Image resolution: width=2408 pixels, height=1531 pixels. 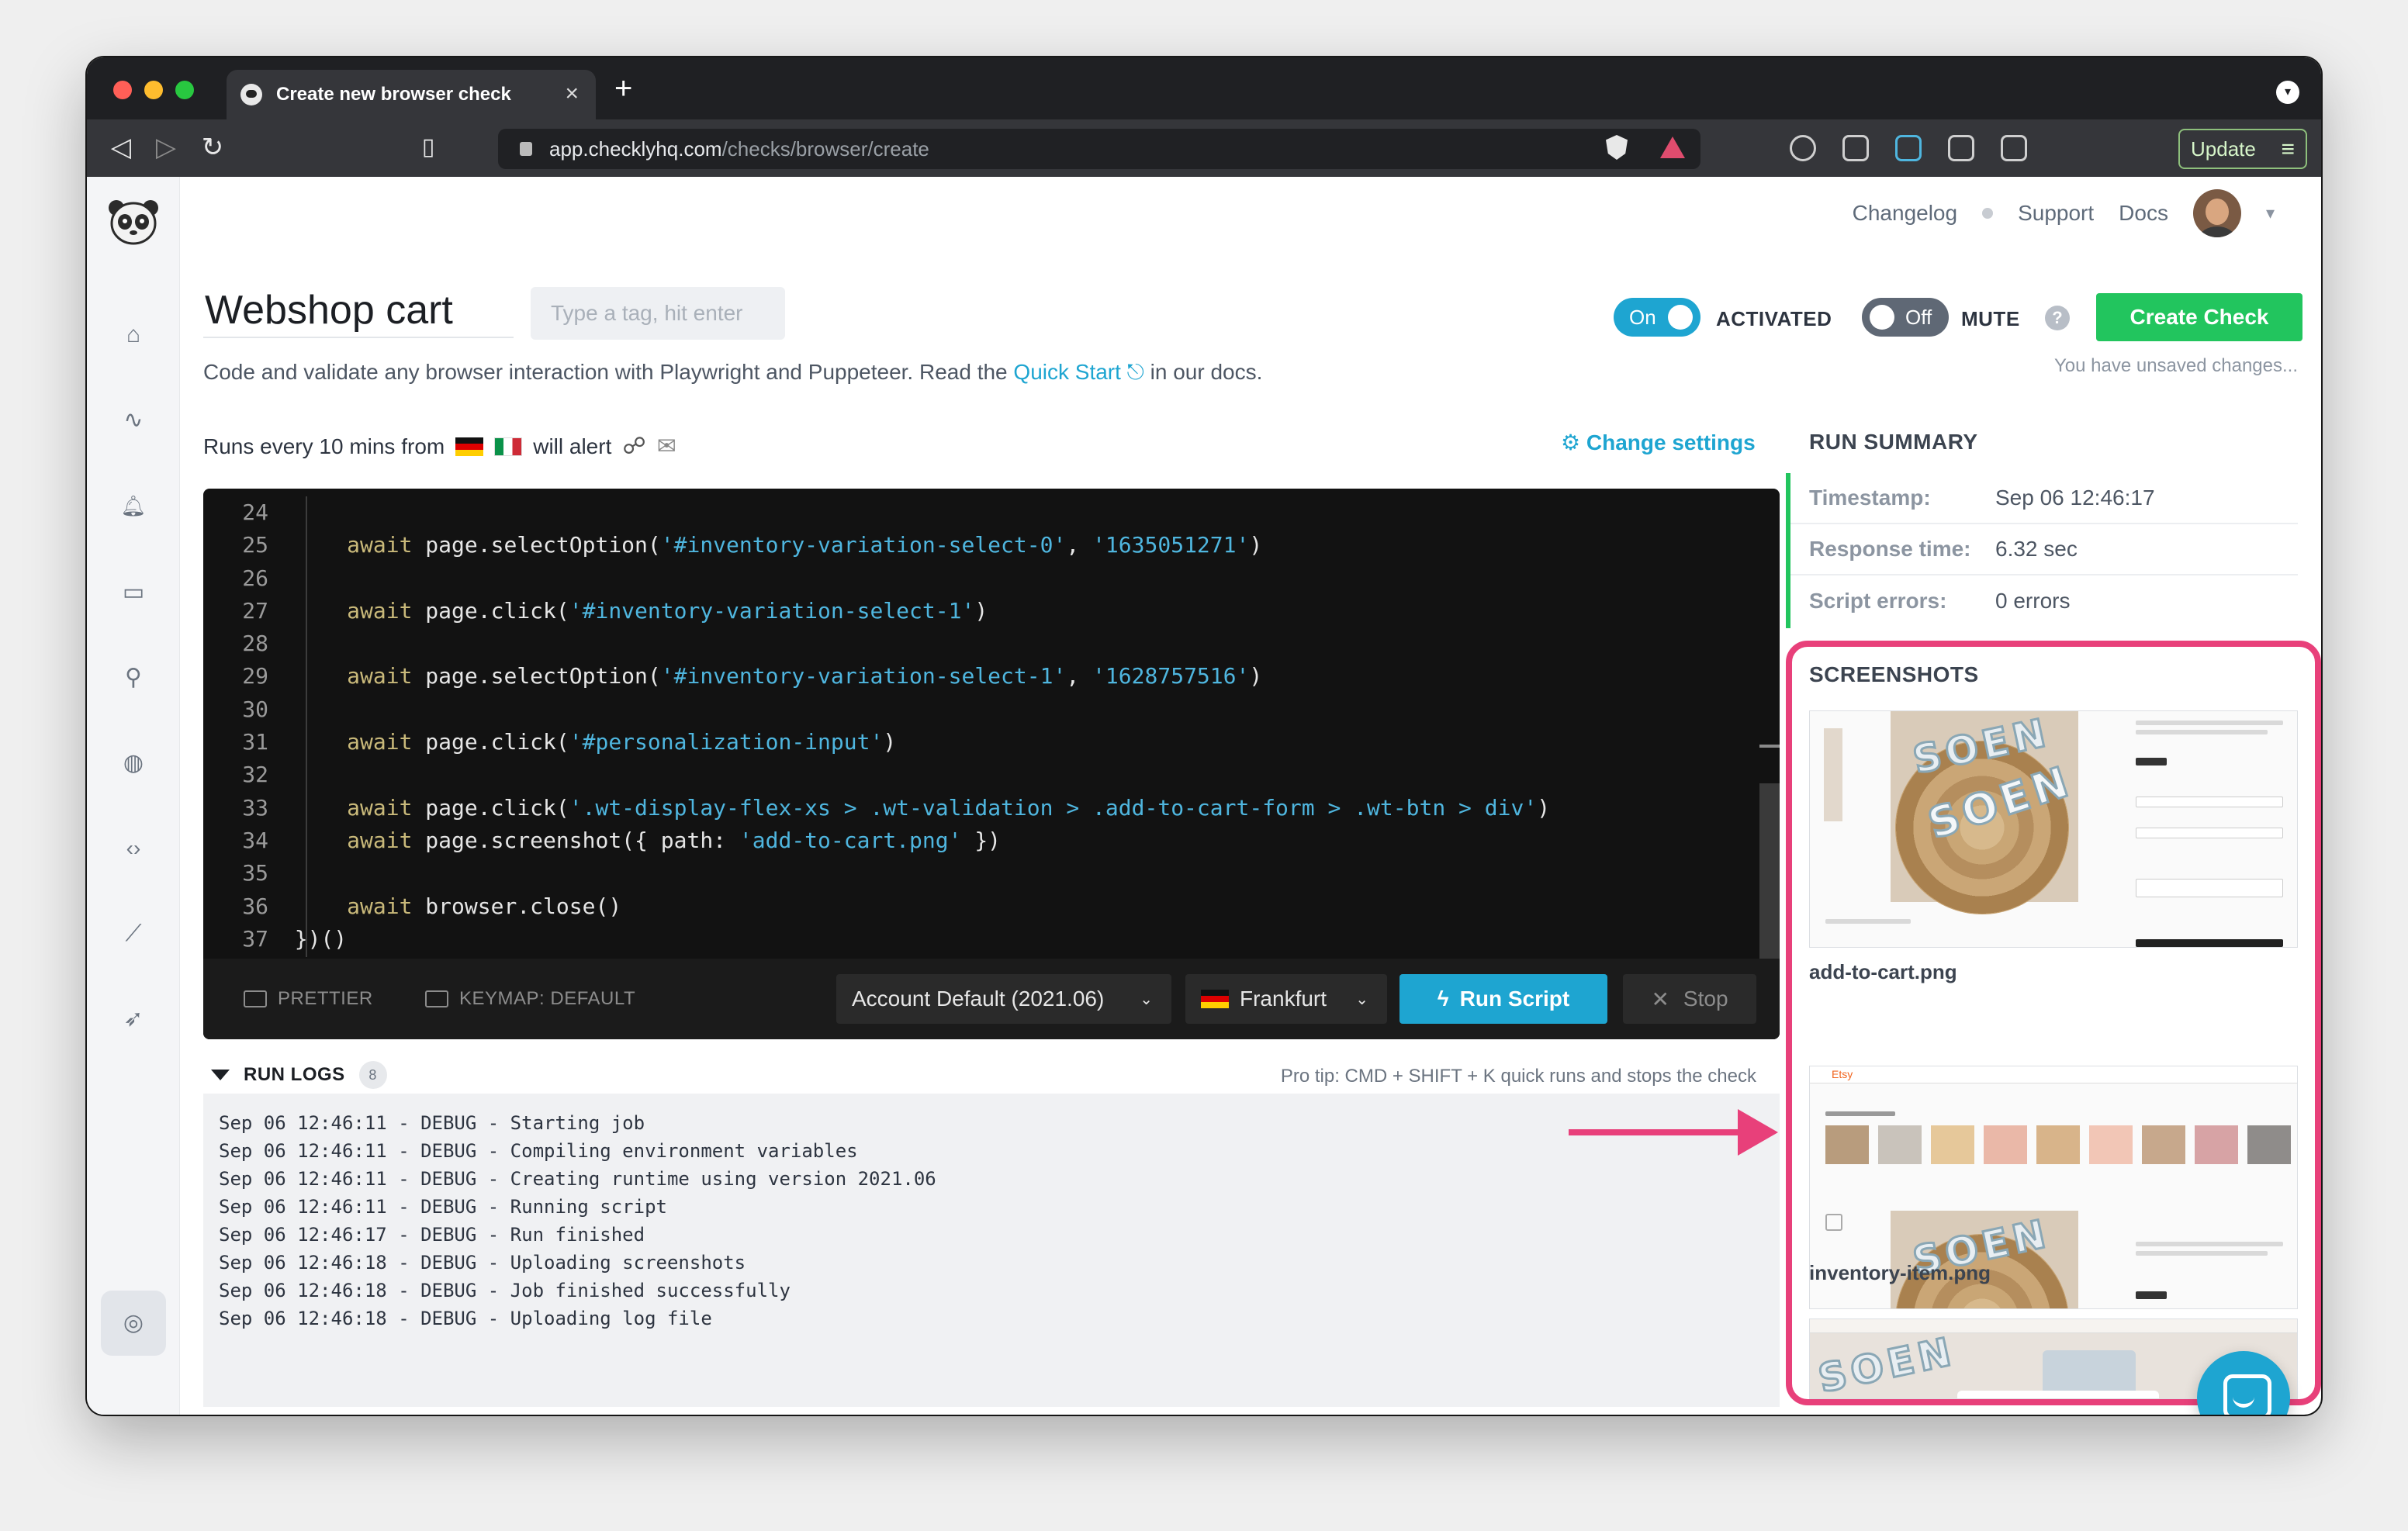 I want to click on activated-toggle: On, so click(x=1657, y=317).